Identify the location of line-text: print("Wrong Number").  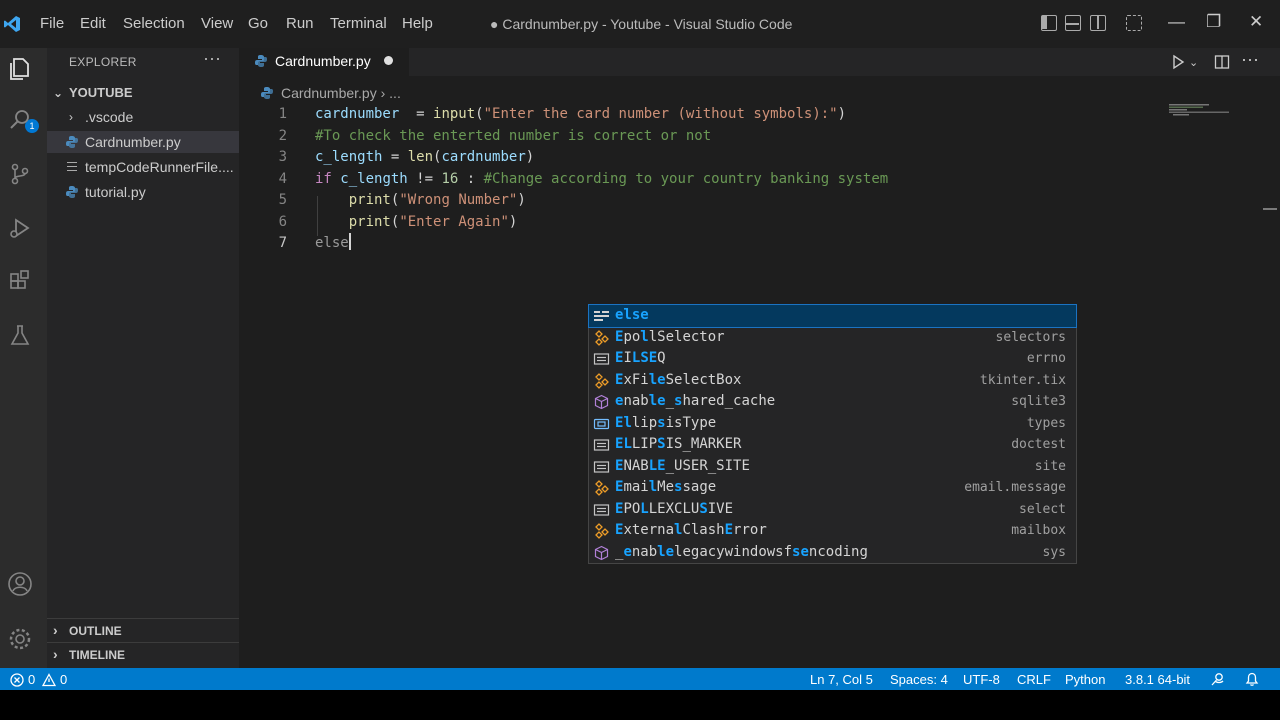
(420, 200).